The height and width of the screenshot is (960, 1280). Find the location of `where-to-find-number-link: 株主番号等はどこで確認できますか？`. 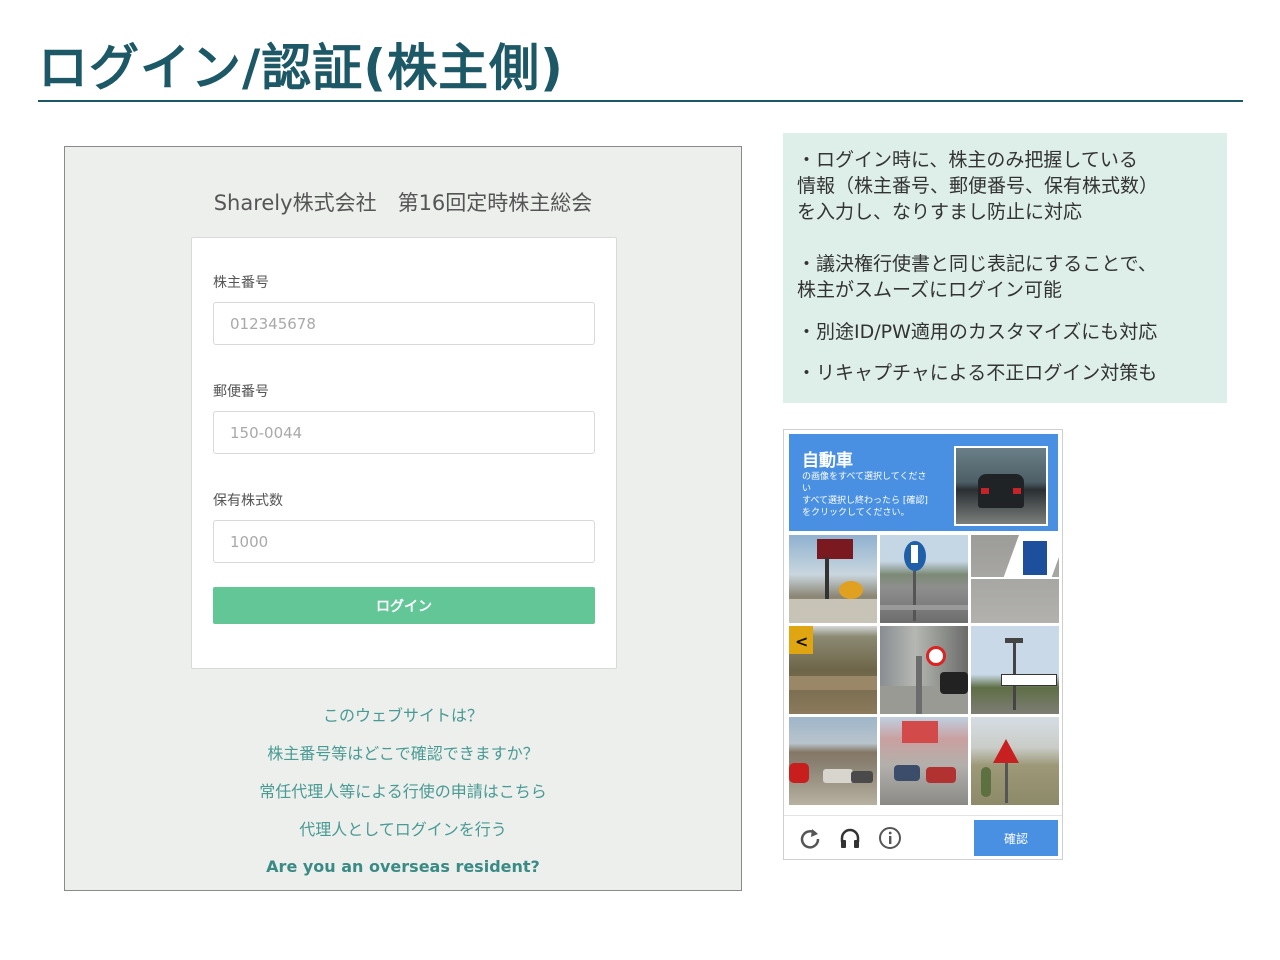

where-to-find-number-link: 株主番号等はどこで確認できますか？ is located at coordinates (403, 752).